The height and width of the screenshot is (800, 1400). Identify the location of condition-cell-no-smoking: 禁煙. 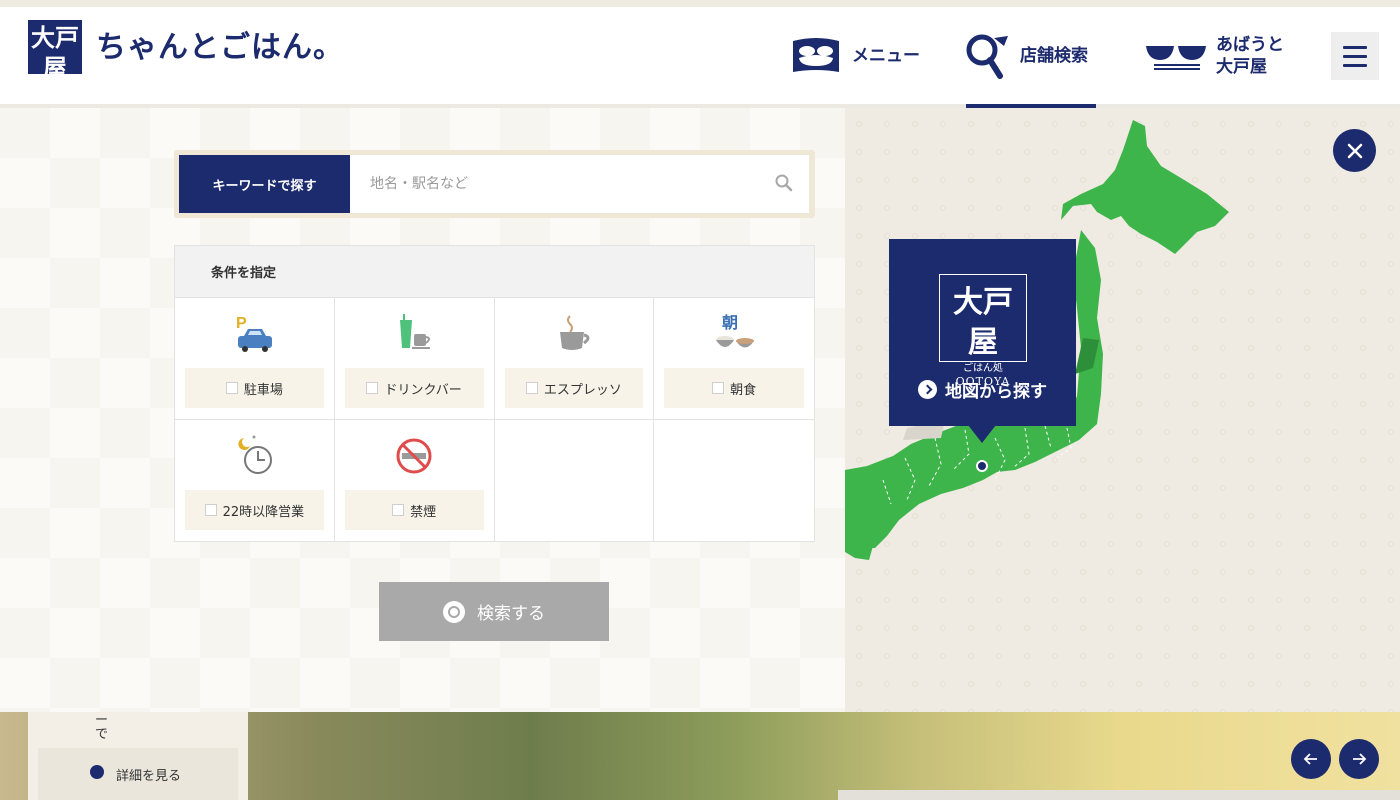
(415, 481).